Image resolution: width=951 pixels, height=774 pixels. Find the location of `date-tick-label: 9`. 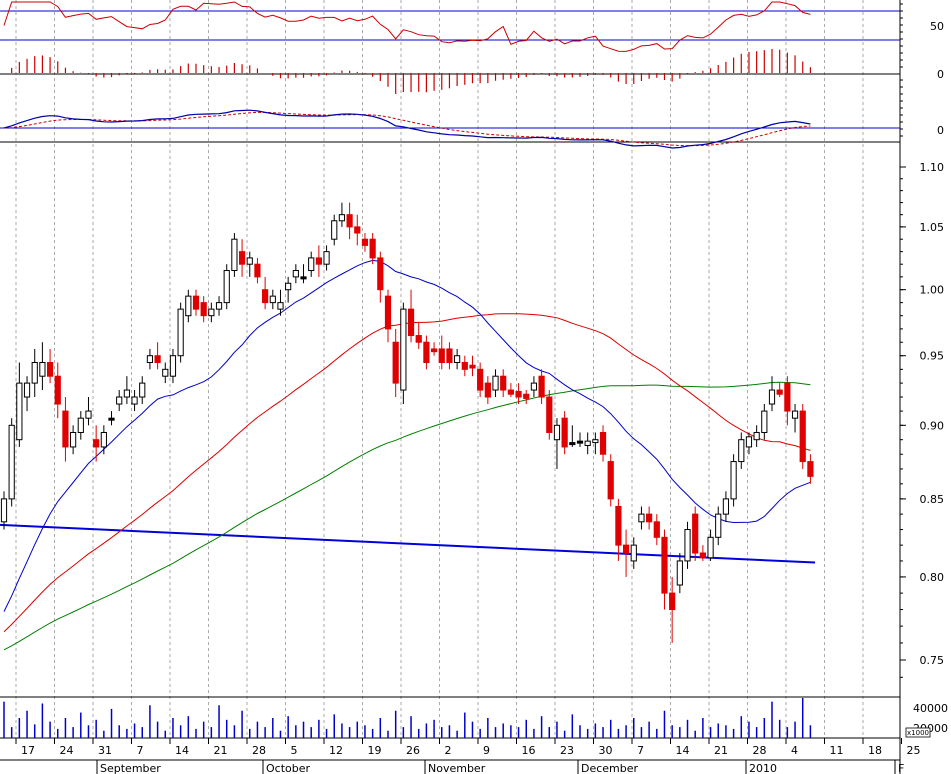

date-tick-label: 9 is located at coordinates (486, 750).